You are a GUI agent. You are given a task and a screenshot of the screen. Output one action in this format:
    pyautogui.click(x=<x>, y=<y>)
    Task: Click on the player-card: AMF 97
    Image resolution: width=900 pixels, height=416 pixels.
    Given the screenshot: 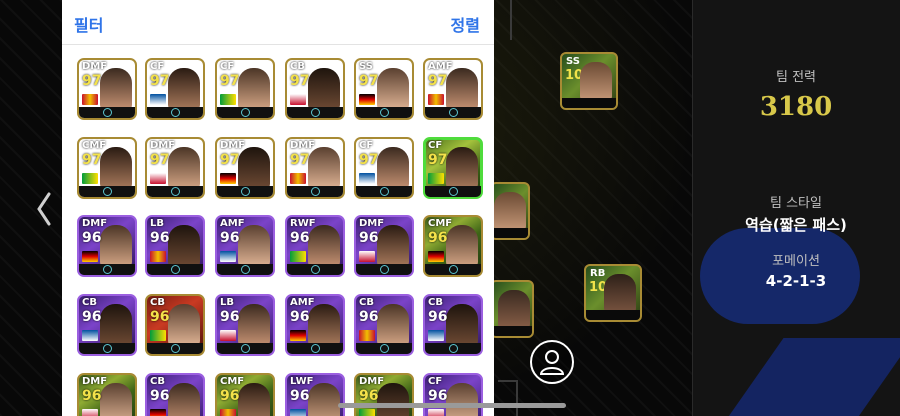 What is the action you would take?
    pyautogui.click(x=453, y=89)
    